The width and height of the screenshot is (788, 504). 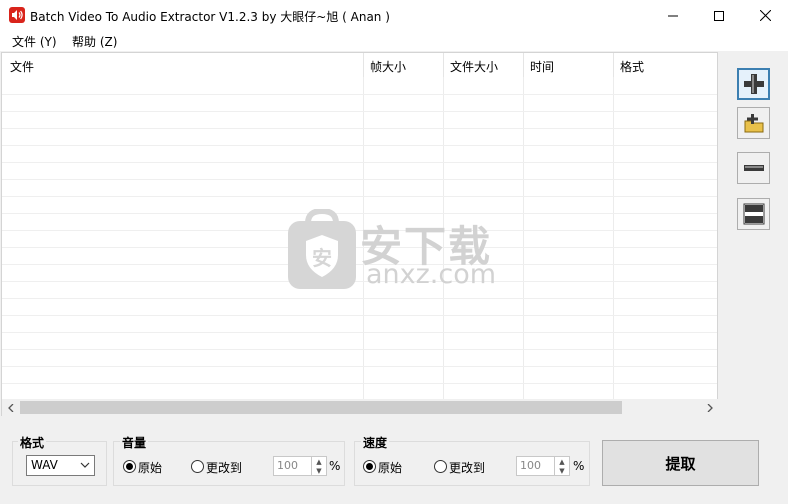 I want to click on maximize-button, so click(x=719, y=15).